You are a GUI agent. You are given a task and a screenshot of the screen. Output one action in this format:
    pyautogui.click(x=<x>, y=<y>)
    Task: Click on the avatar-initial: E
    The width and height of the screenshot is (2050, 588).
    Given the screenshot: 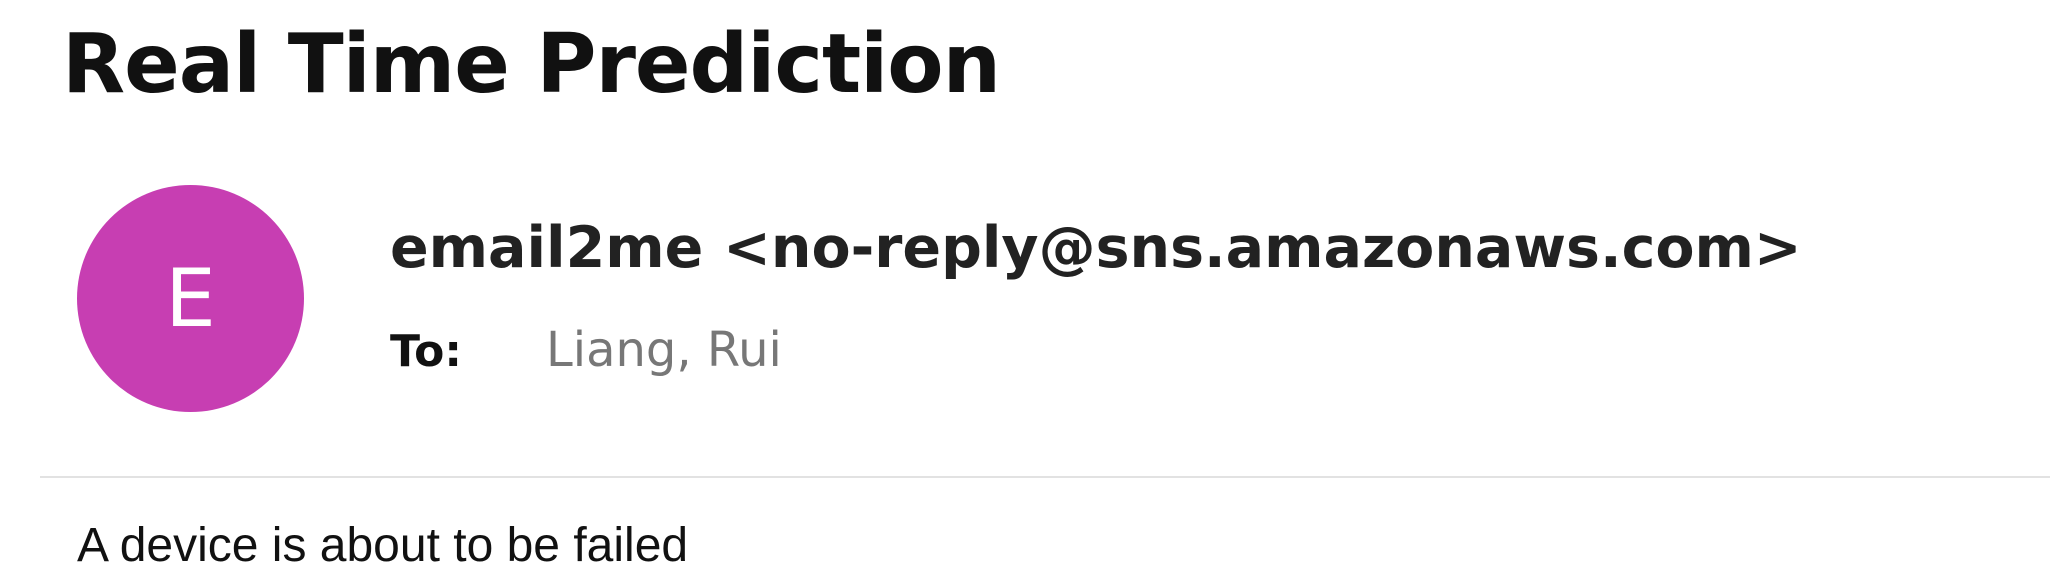 What is the action you would take?
    pyautogui.click(x=190, y=298)
    